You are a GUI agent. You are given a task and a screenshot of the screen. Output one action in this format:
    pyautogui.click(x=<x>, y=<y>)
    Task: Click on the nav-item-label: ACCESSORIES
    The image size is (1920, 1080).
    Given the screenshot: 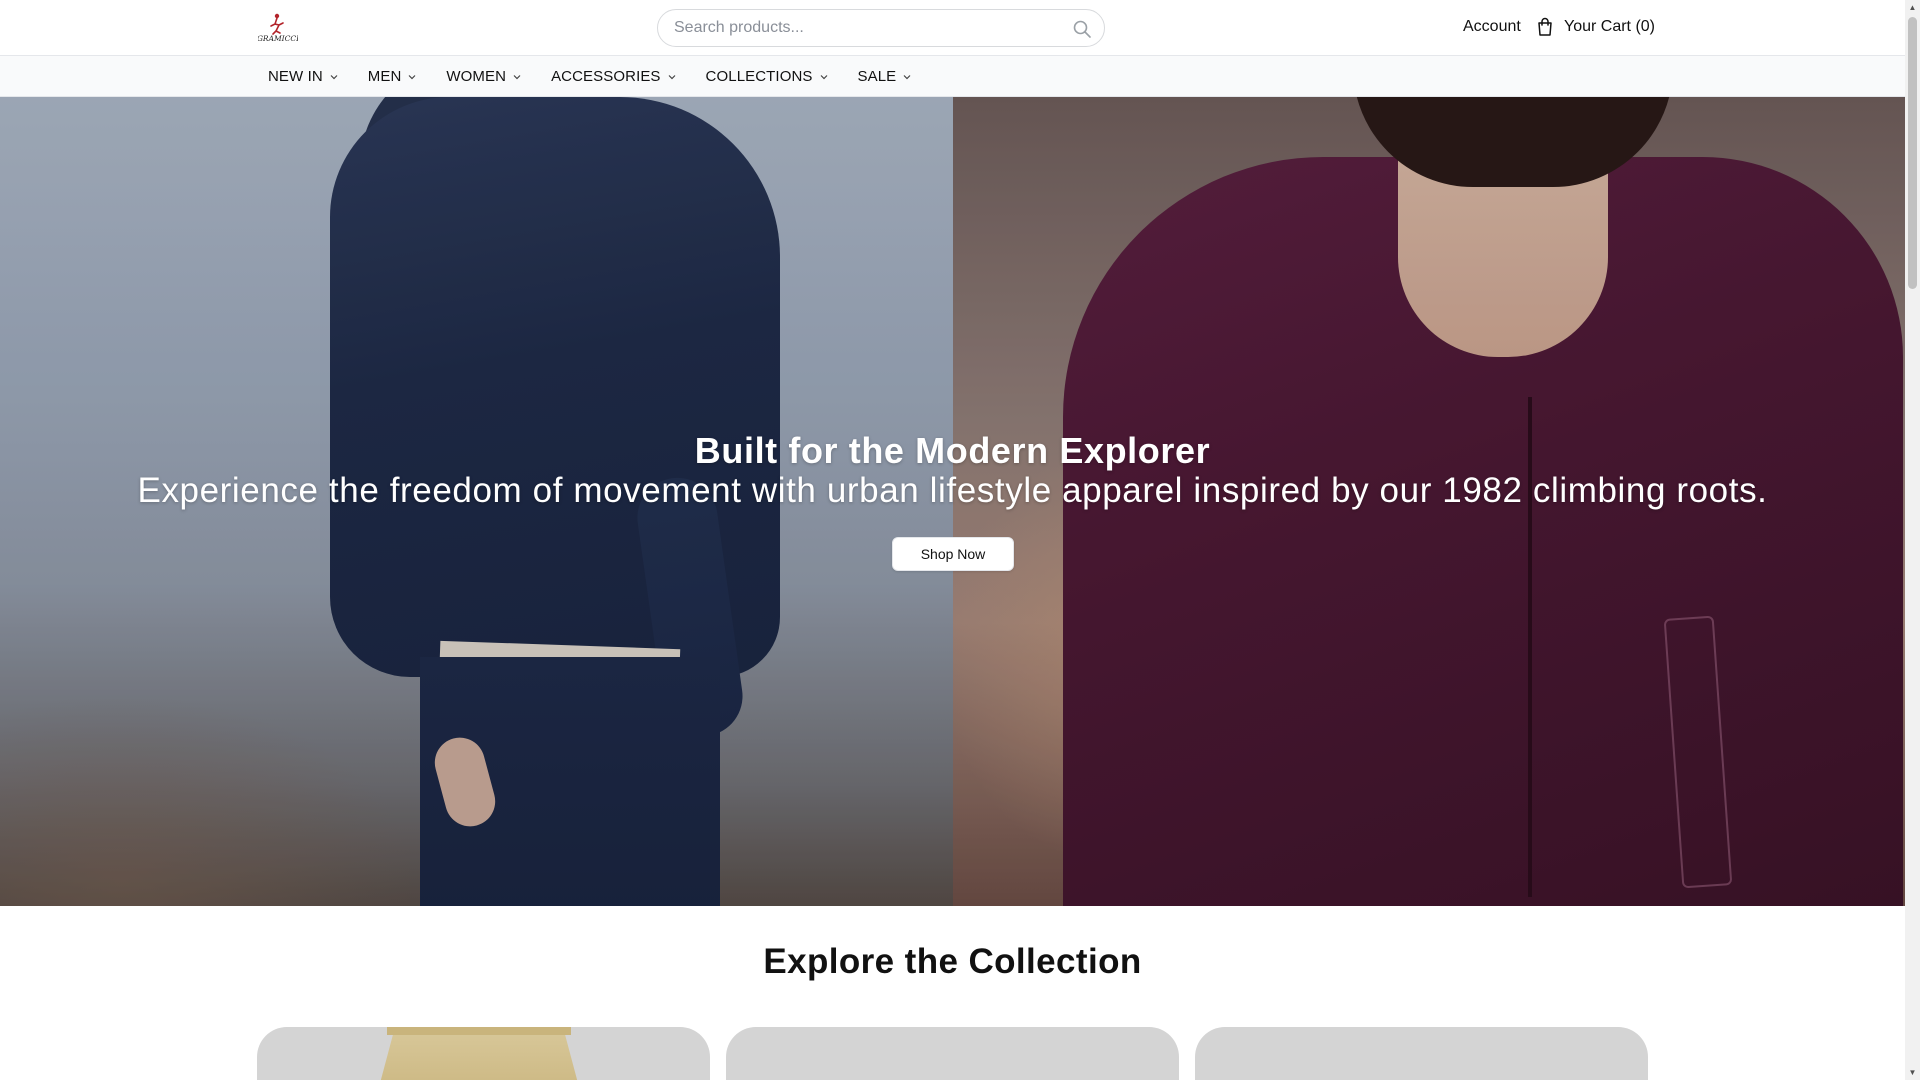 What is the action you would take?
    pyautogui.click(x=606, y=76)
    